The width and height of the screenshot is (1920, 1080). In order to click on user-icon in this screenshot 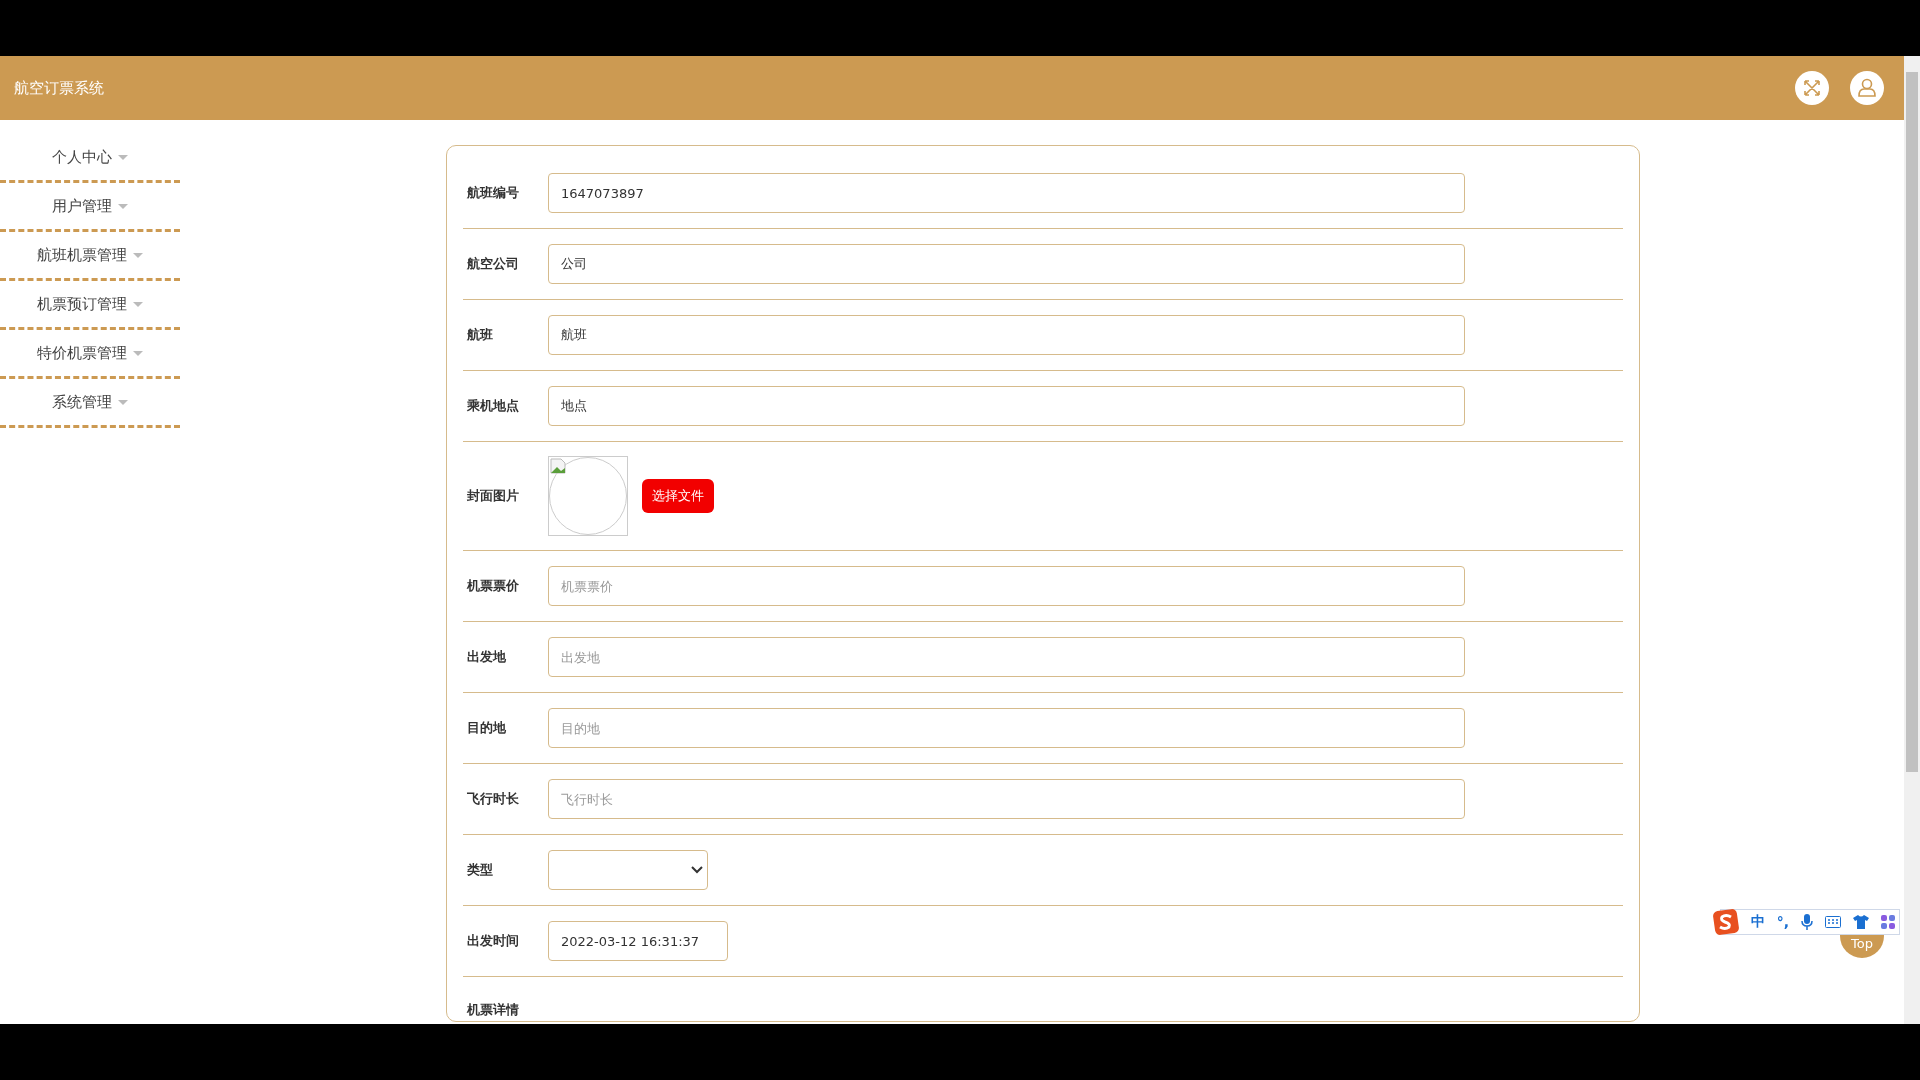, I will do `click(1867, 88)`.